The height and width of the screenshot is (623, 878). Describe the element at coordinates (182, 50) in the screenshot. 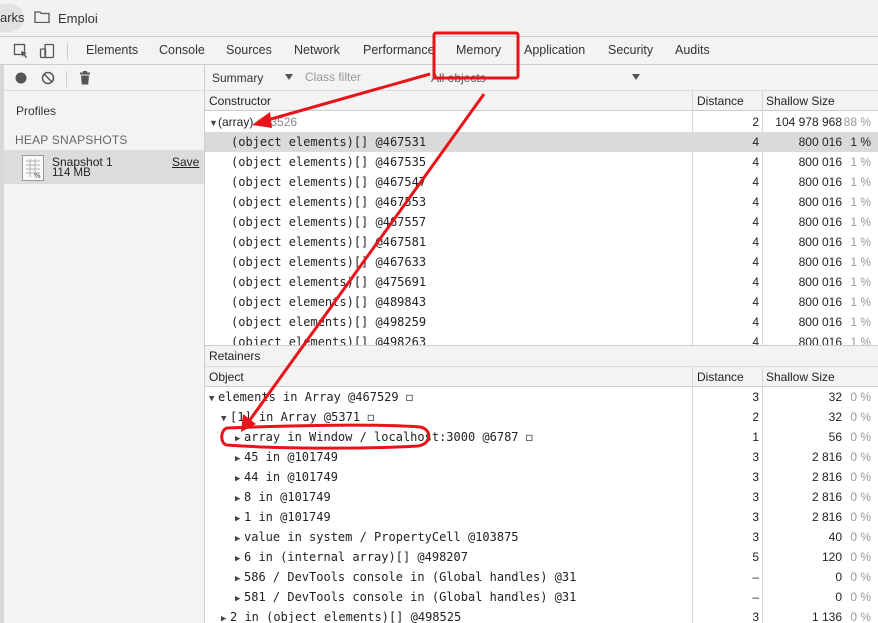

I see `tab-console: Console` at that location.